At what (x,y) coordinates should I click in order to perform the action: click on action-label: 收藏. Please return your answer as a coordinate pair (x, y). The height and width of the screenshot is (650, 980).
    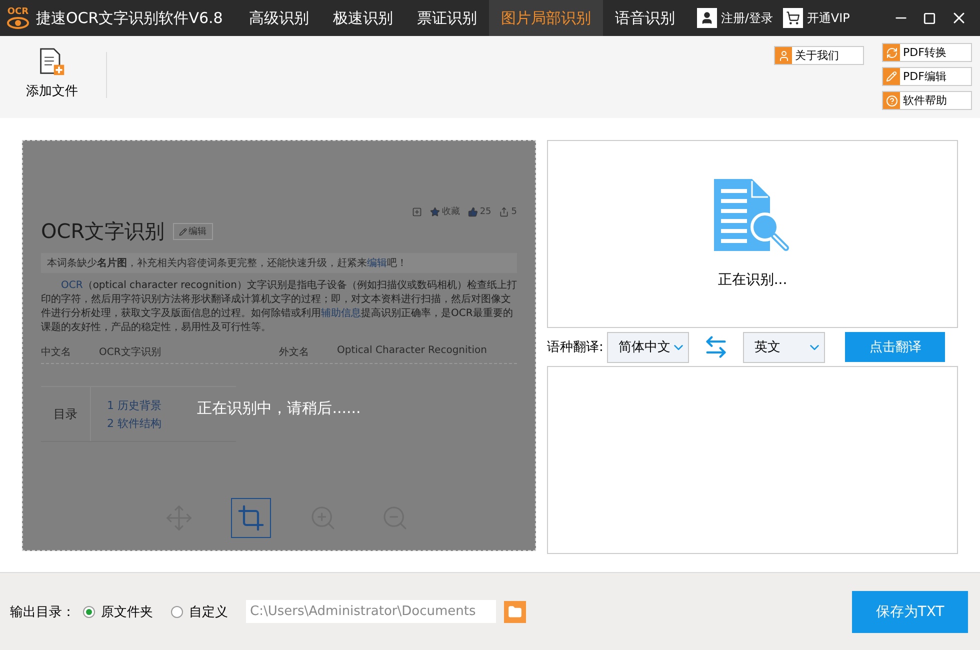
    Looking at the image, I should click on (451, 212).